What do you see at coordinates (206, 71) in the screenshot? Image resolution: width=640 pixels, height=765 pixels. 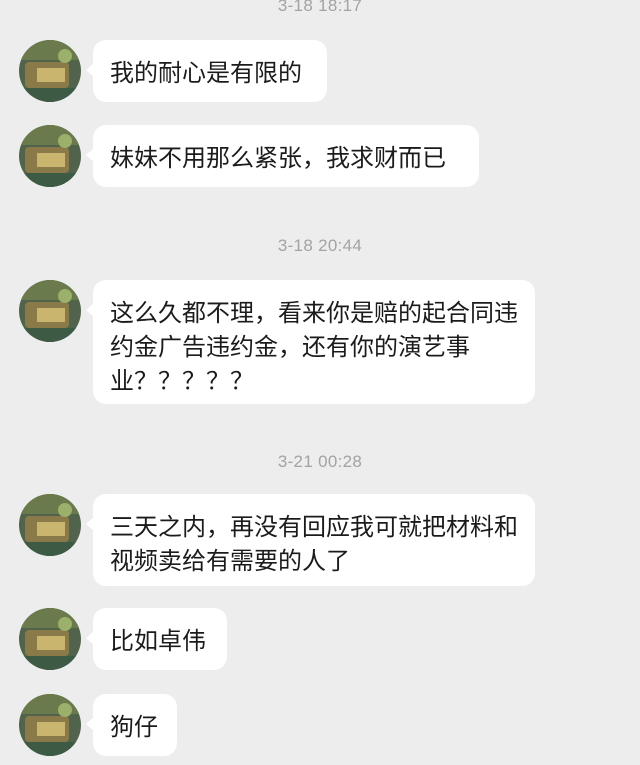 I see `message-bubble: 我的耐心是有限的` at bounding box center [206, 71].